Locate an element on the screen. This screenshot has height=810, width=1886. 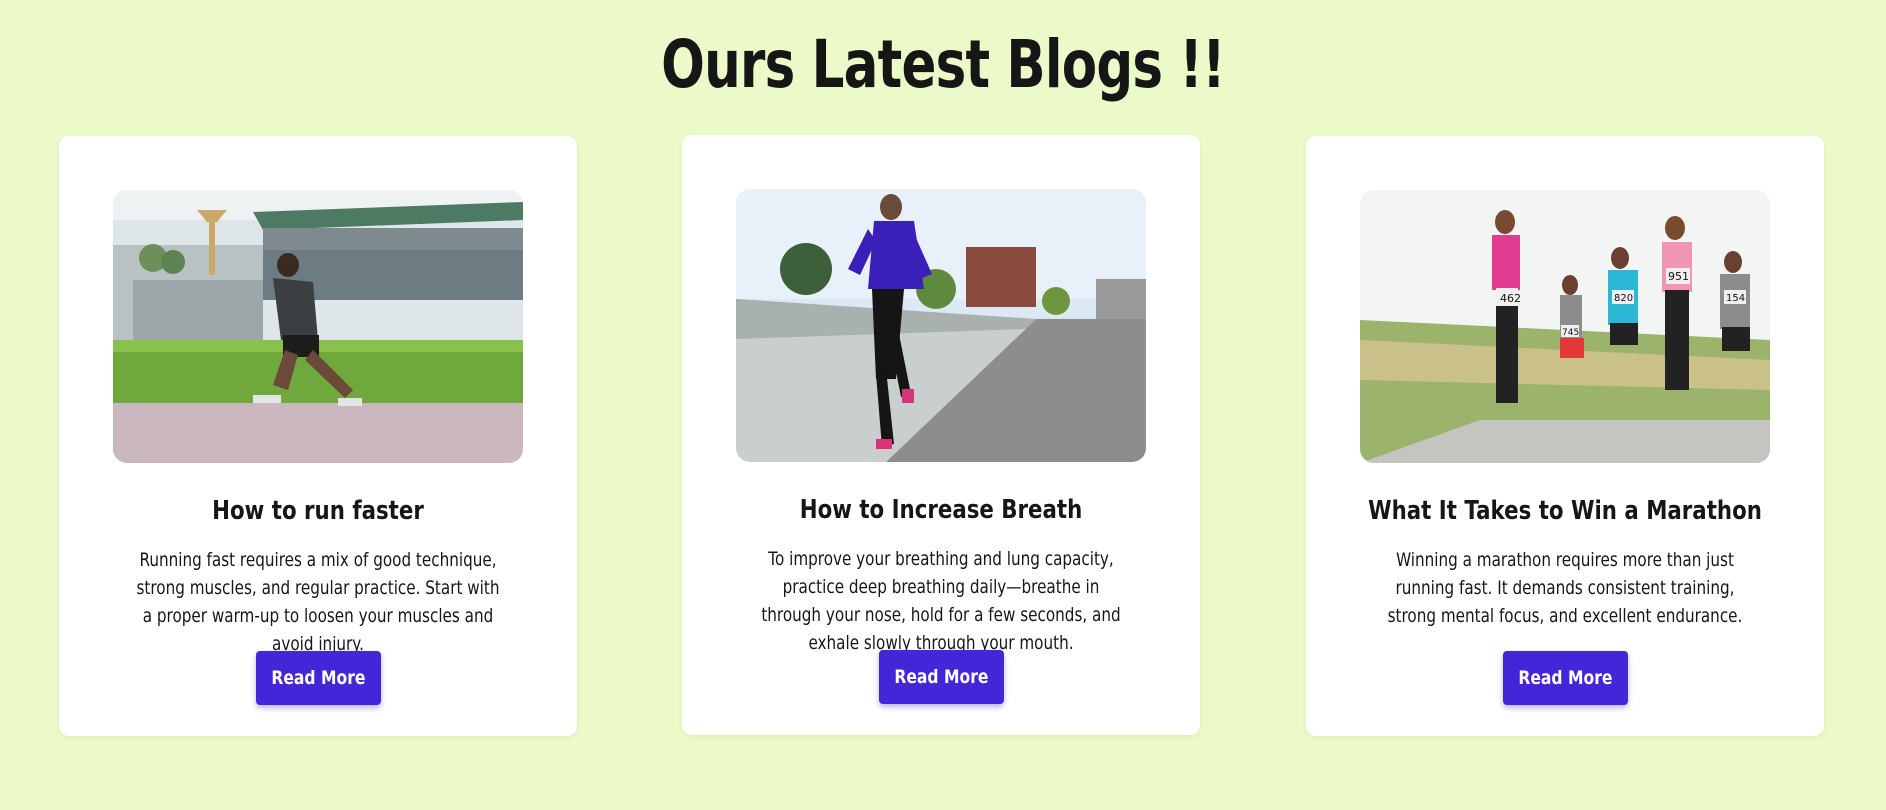
svg-text: 951 is located at coordinates (1678, 276).